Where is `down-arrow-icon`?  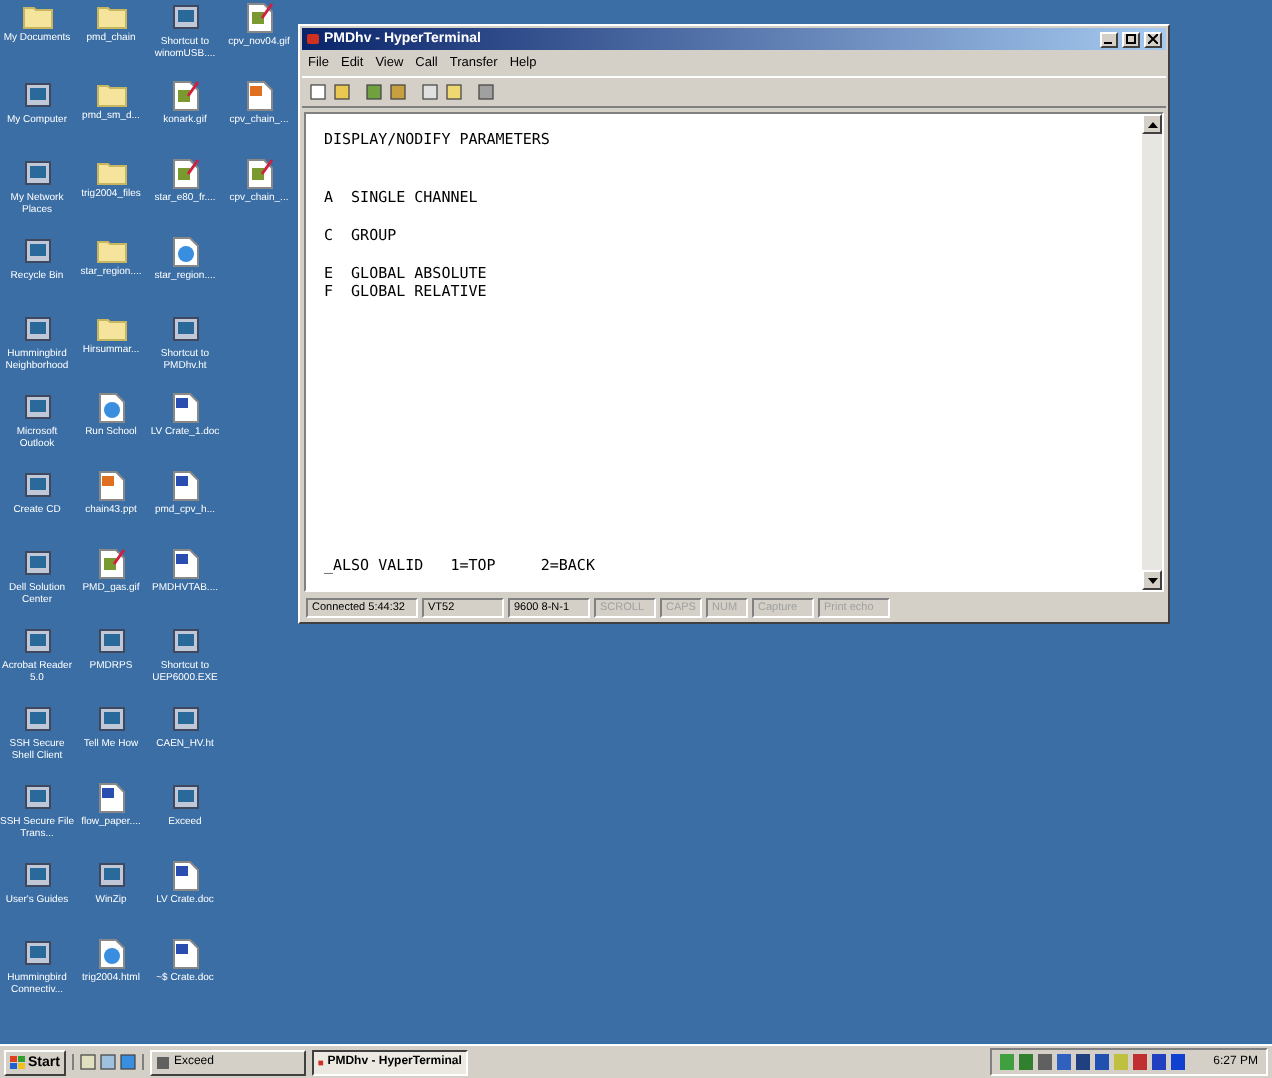
down-arrow-icon is located at coordinates (1152, 580).